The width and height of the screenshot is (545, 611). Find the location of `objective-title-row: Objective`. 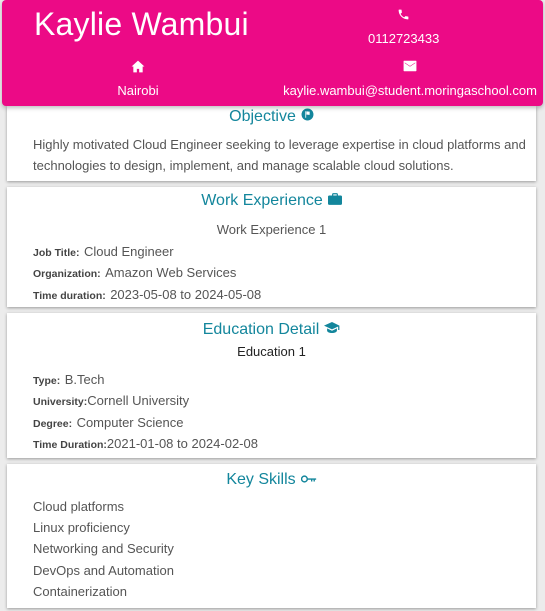

objective-title-row: Objective is located at coordinates (271, 116).